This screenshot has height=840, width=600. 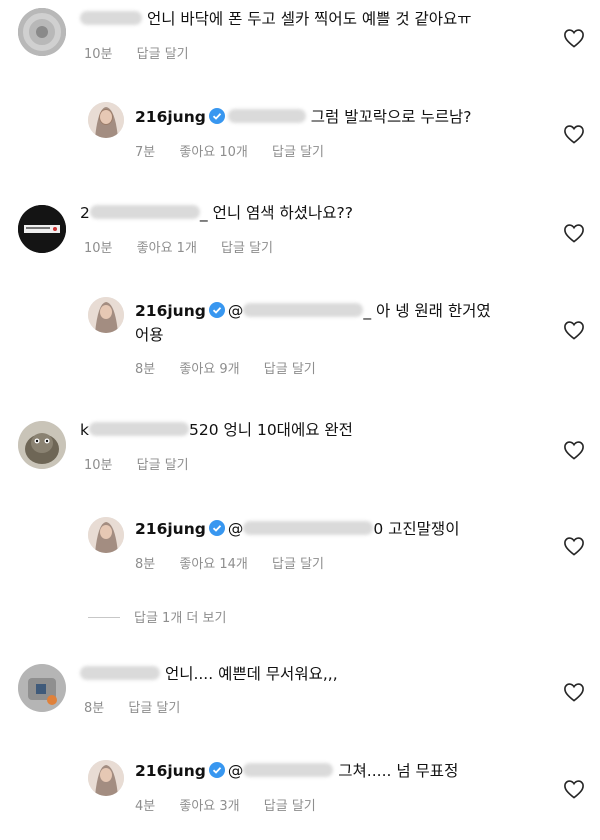 I want to click on comment-body: 언니 바닥에 폰 두고 셀카 찍어도 예쁠 것 같아요ㅠ, so click(x=309, y=19).